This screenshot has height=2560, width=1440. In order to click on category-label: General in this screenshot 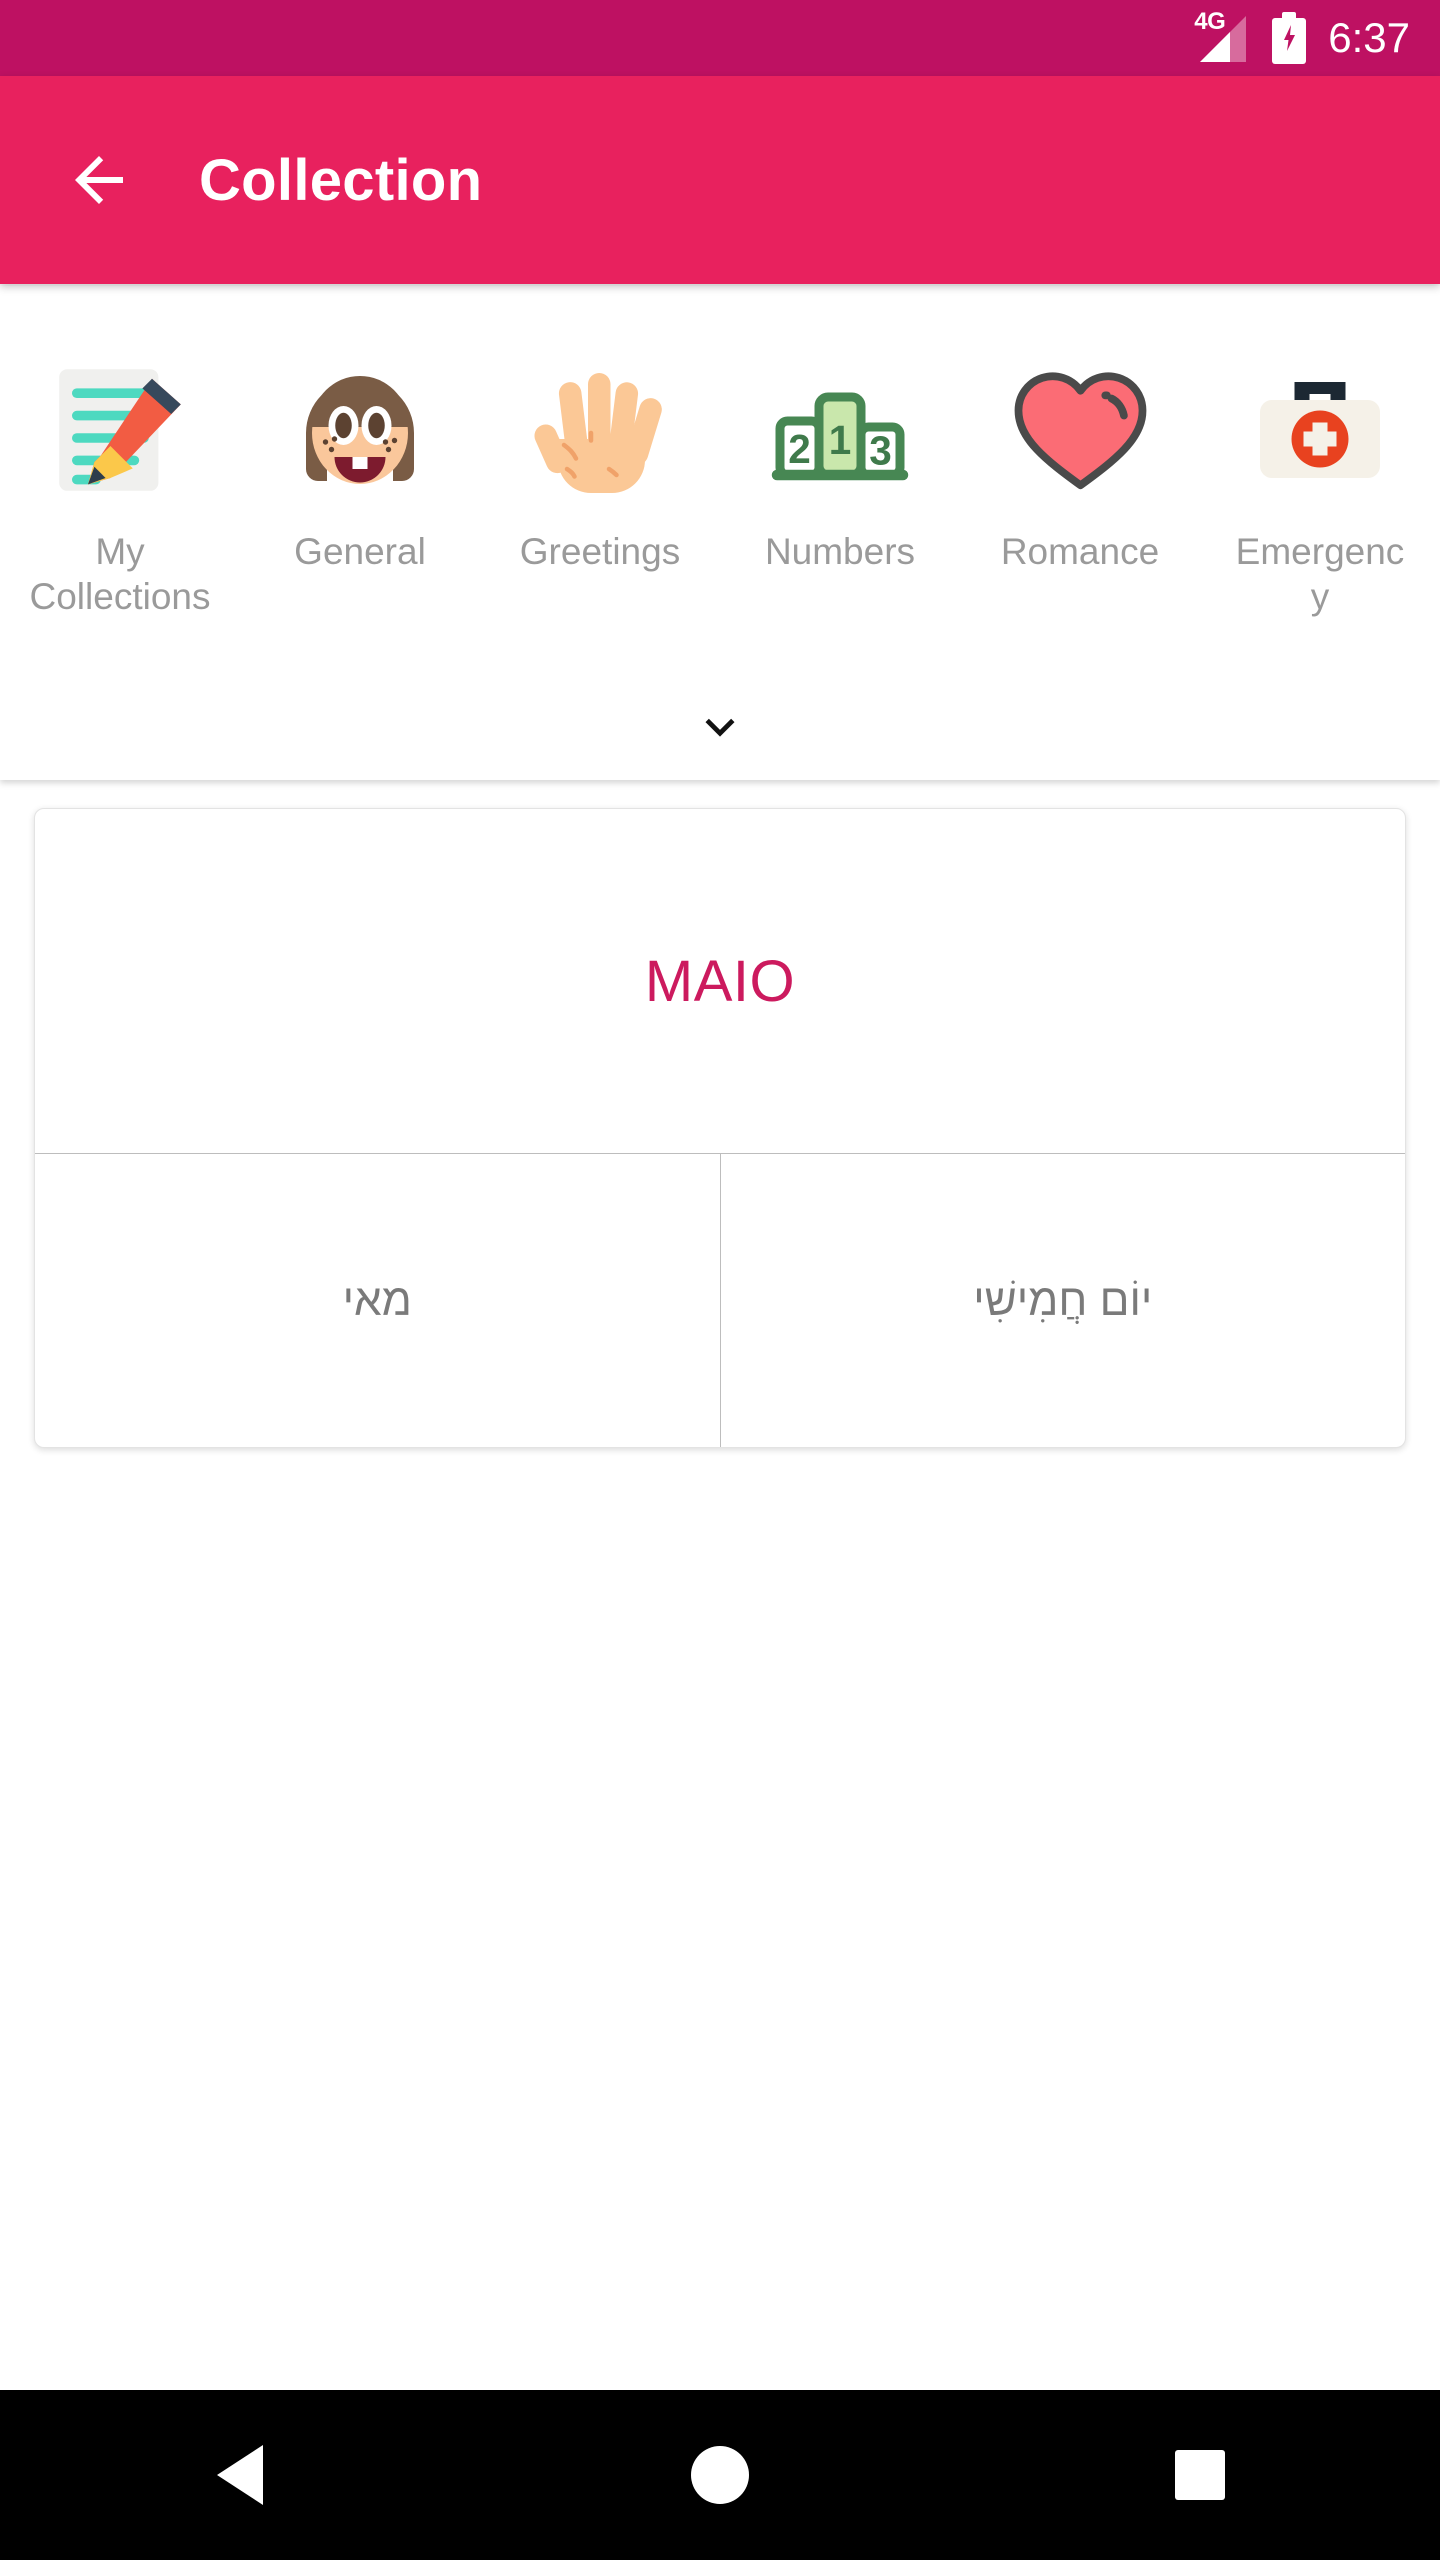, I will do `click(360, 551)`.